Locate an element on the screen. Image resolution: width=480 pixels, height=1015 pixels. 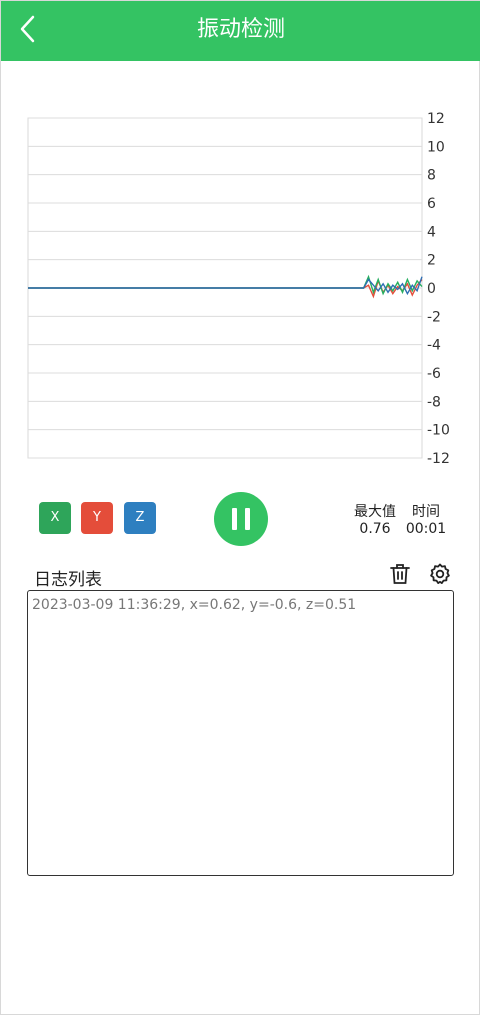
time-stat: 时间 00:01 is located at coordinates (426, 519).